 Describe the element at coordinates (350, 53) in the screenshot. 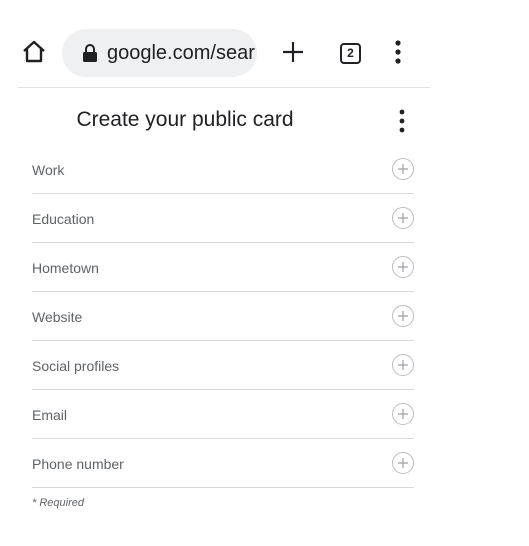

I see `tab-switcher-button: 2` at that location.